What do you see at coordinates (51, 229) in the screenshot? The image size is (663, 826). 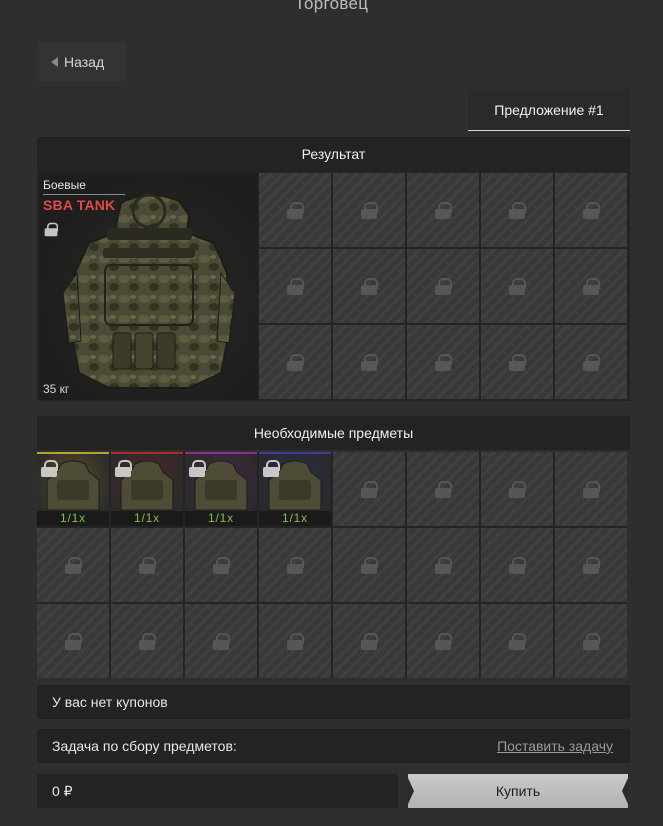 I see `item-lock-icon` at bounding box center [51, 229].